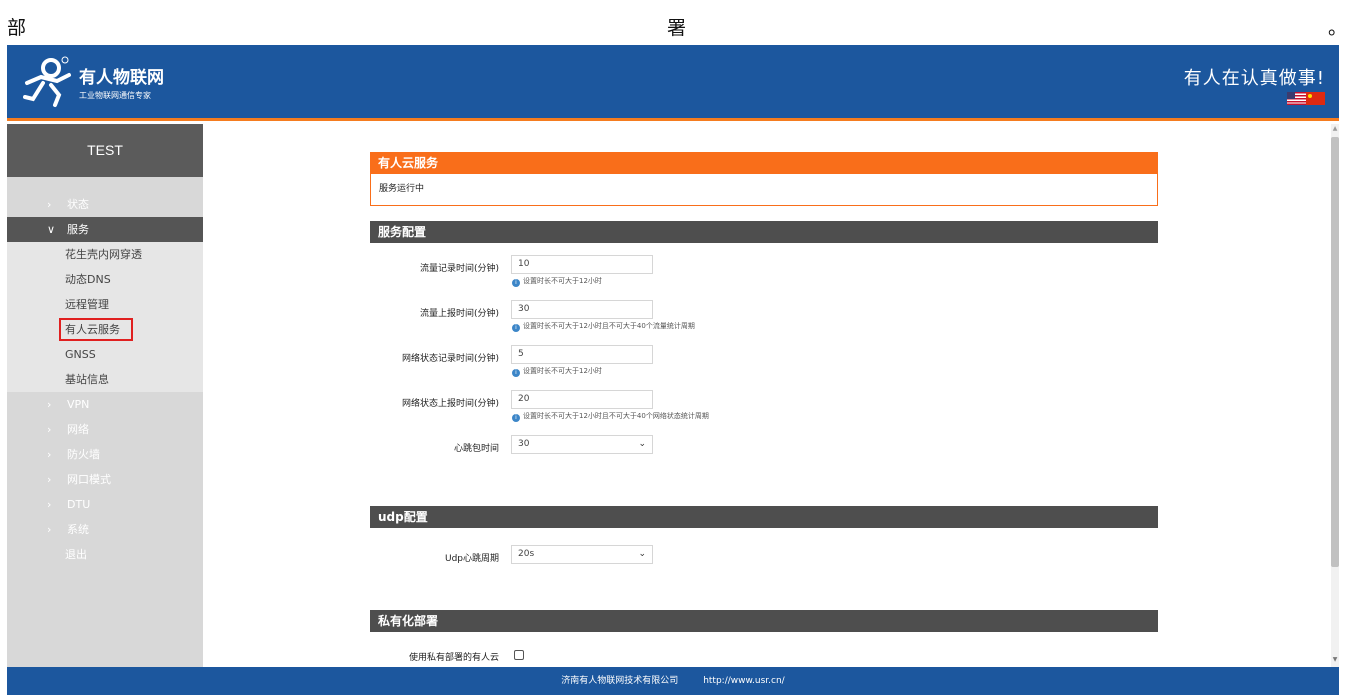  Describe the element at coordinates (105, 504) in the screenshot. I see `sidebar-item: › DTU` at that location.